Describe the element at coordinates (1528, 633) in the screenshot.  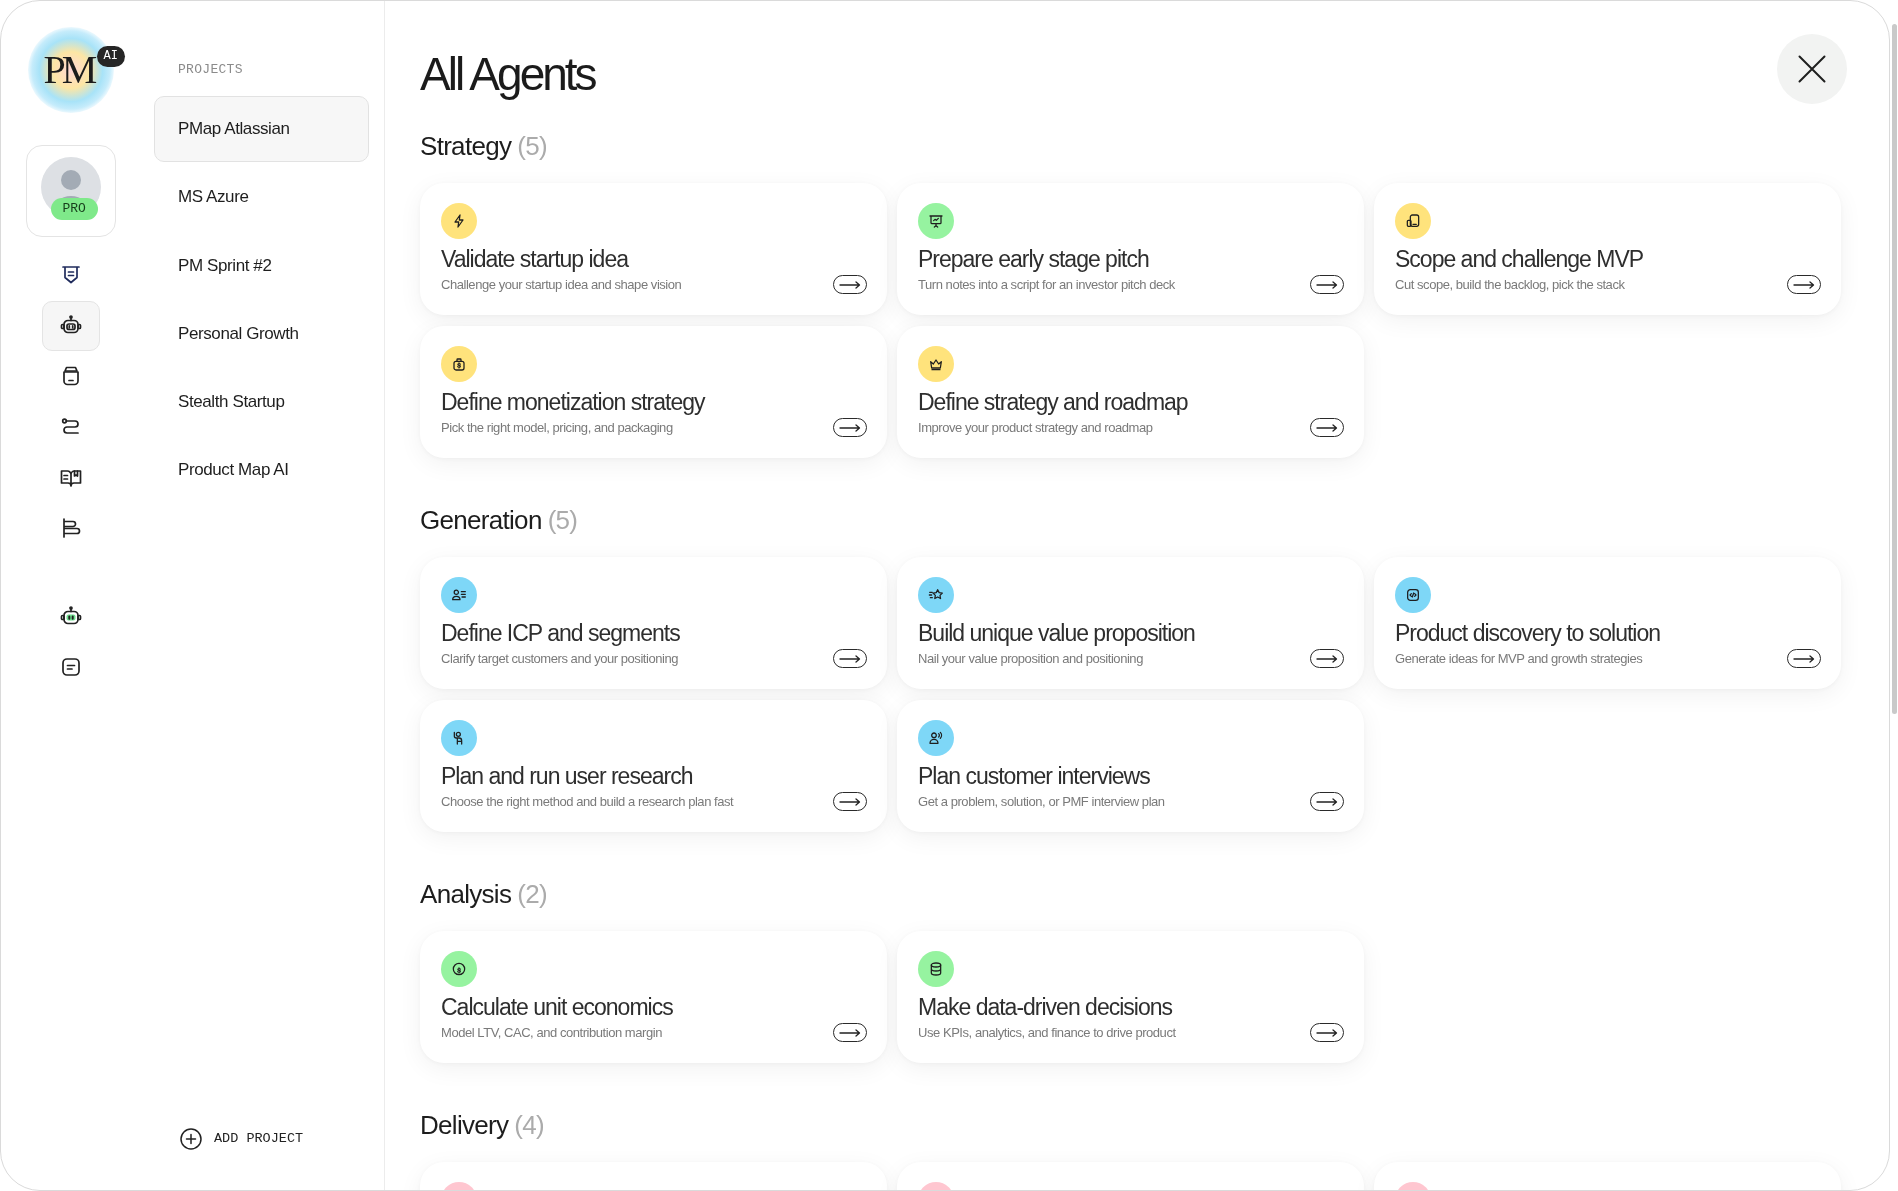
I see `agent-title: Product discovery to solution` at that location.